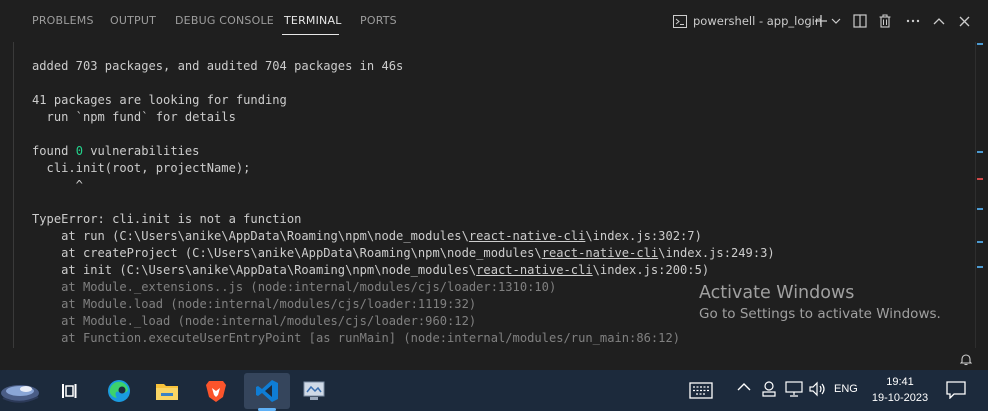  What do you see at coordinates (900, 382) in the screenshot?
I see `clock-time: 19:41` at bounding box center [900, 382].